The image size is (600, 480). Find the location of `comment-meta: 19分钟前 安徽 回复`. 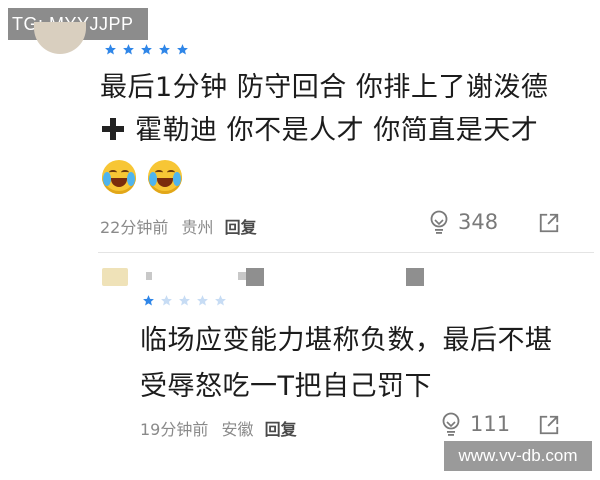

comment-meta: 19分钟前 安徽 回复 is located at coordinates (218, 428).